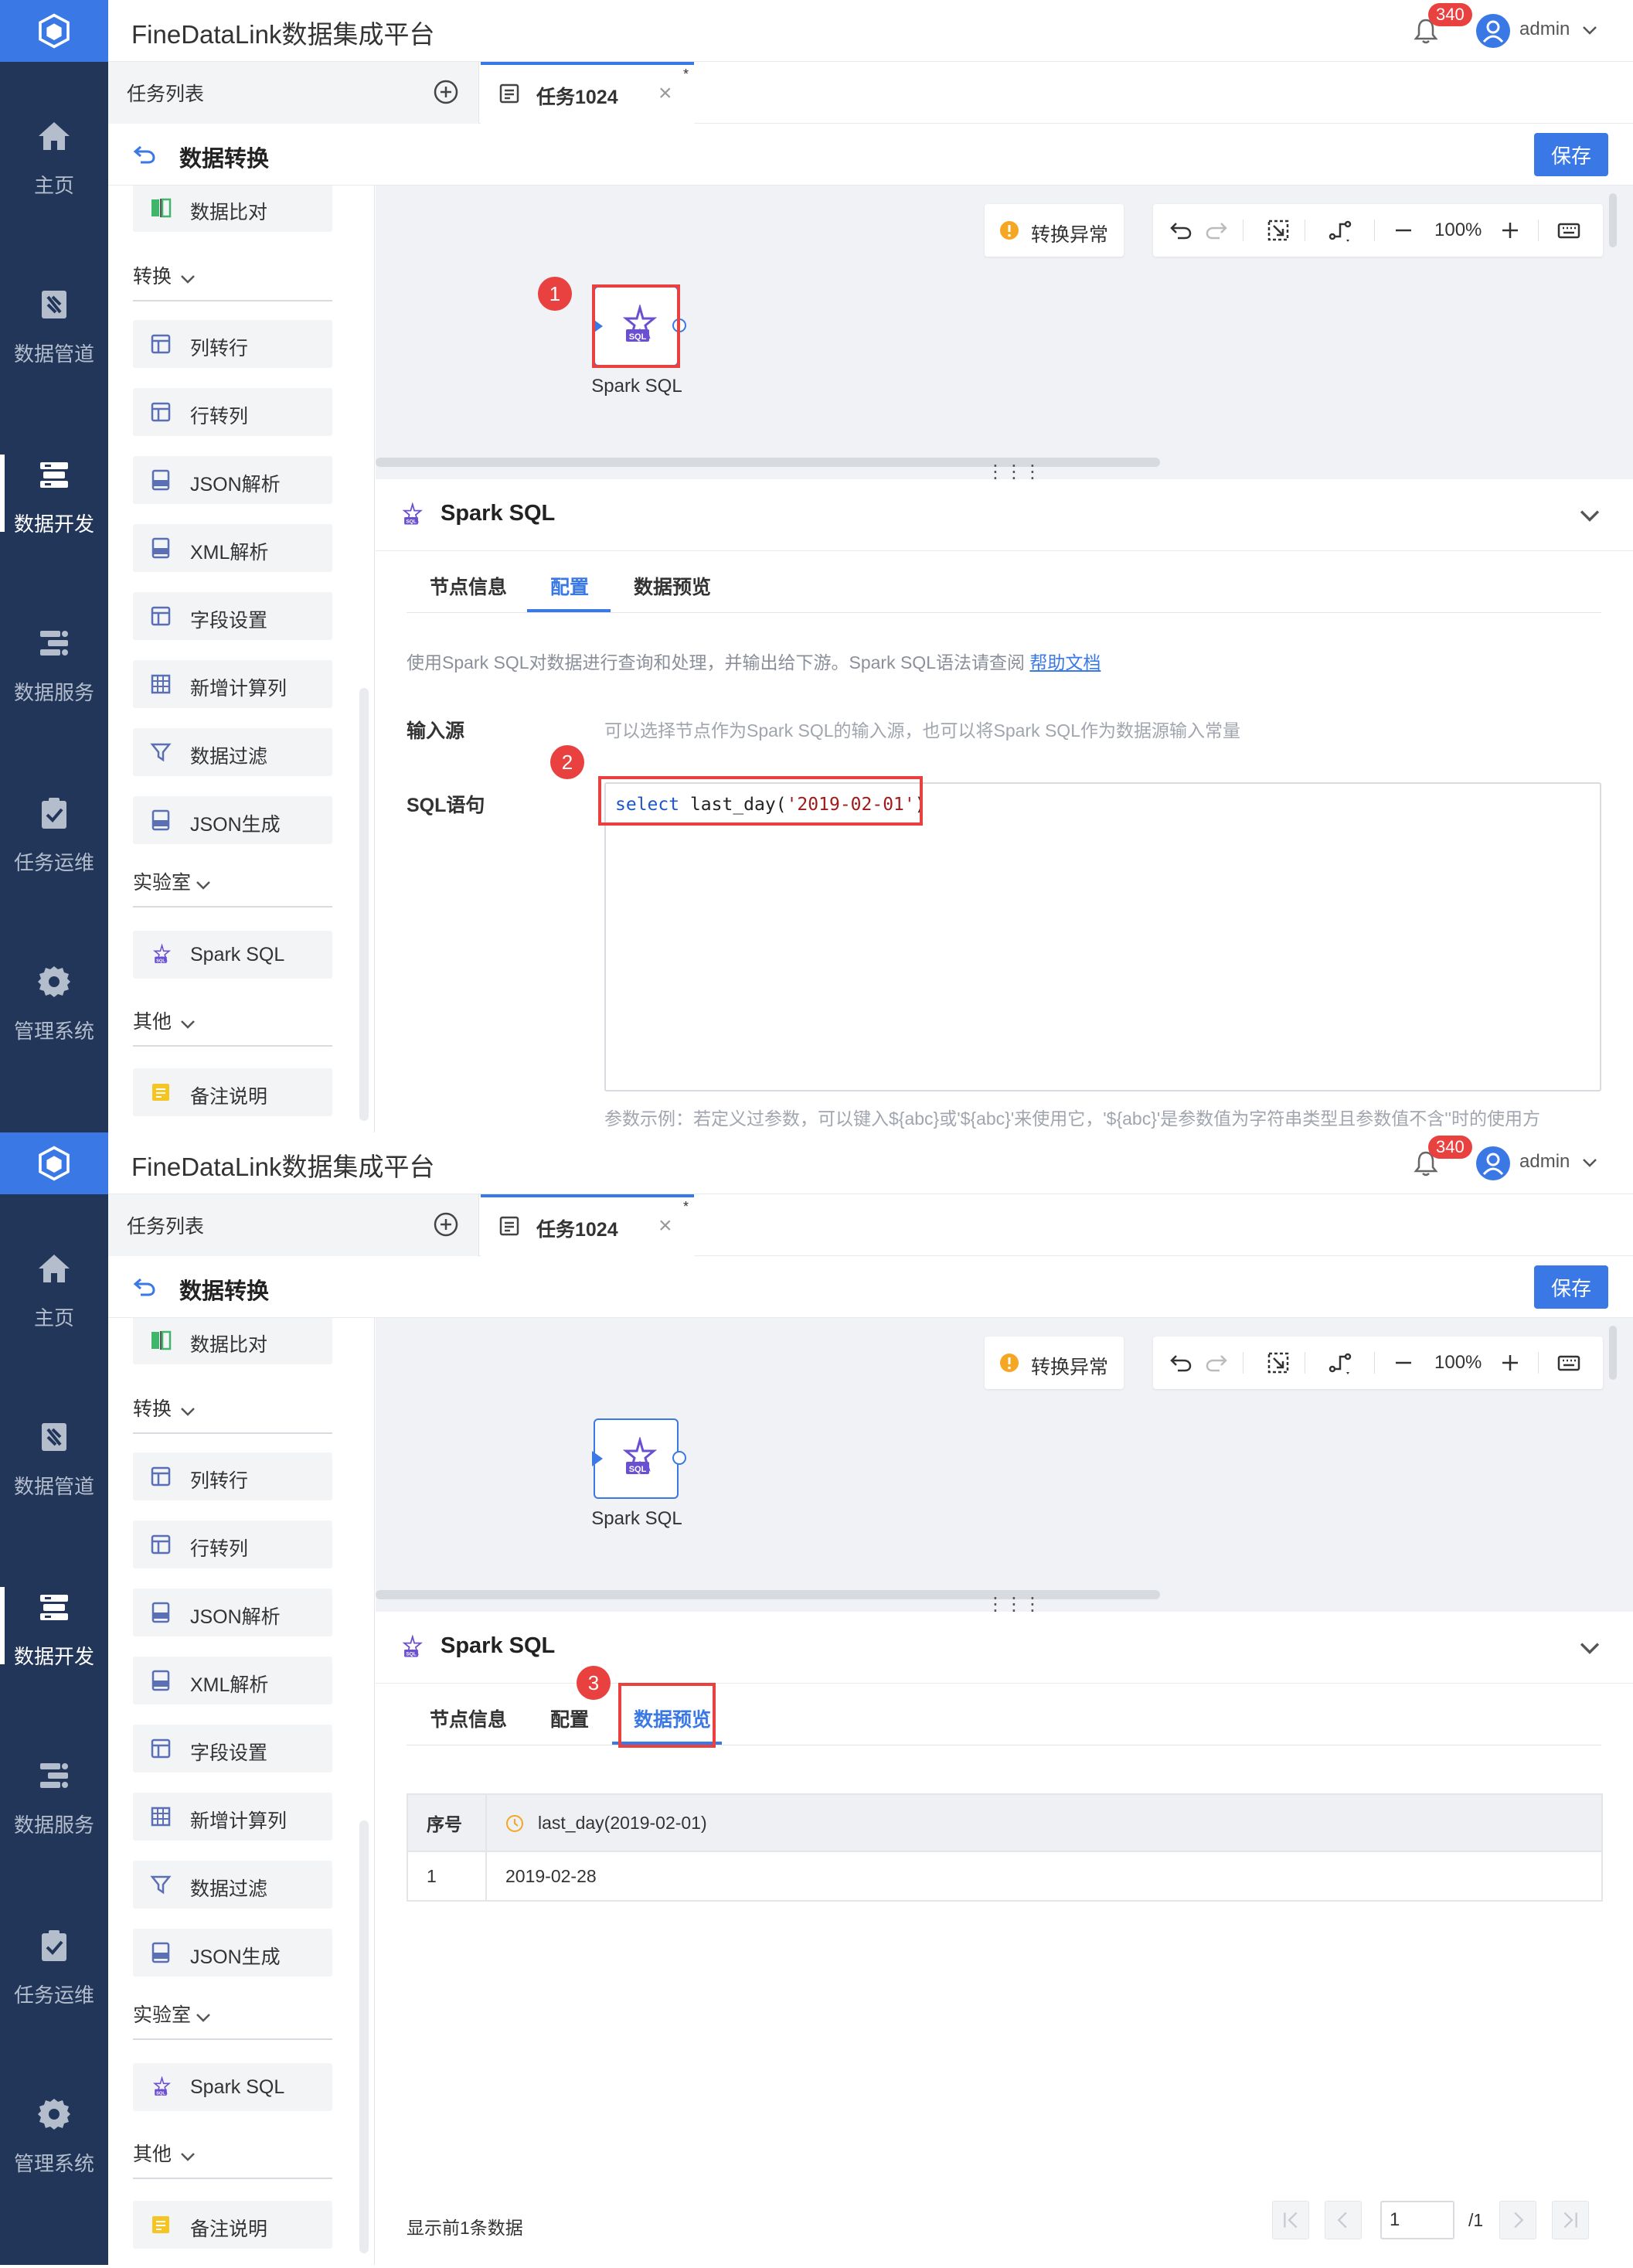  Describe the element at coordinates (1343, 2220) in the screenshot. I see `previous-page-icon` at that location.